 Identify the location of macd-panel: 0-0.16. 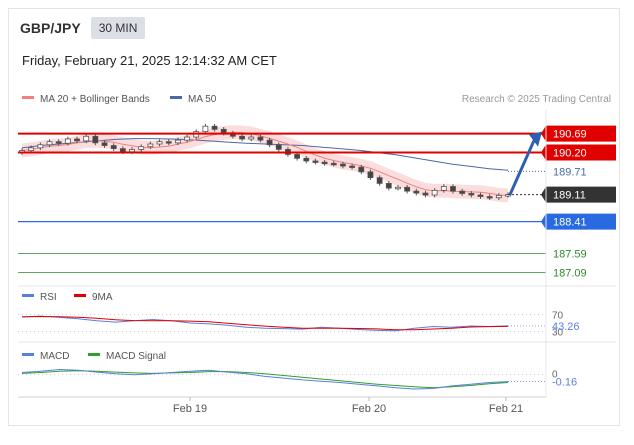
(297, 379).